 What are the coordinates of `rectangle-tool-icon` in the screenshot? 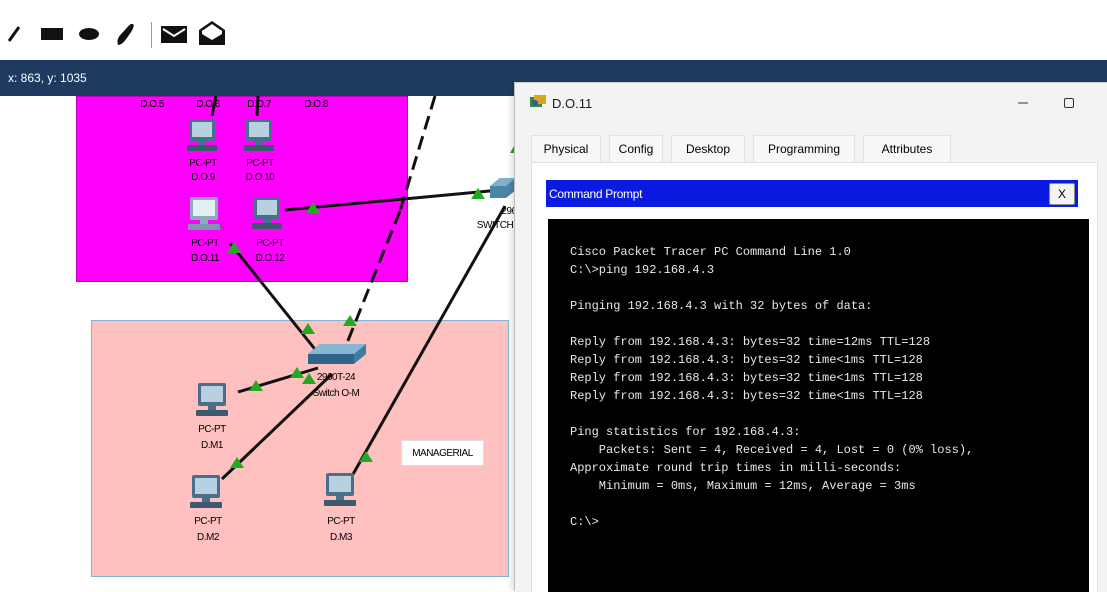 It's located at (52, 34).